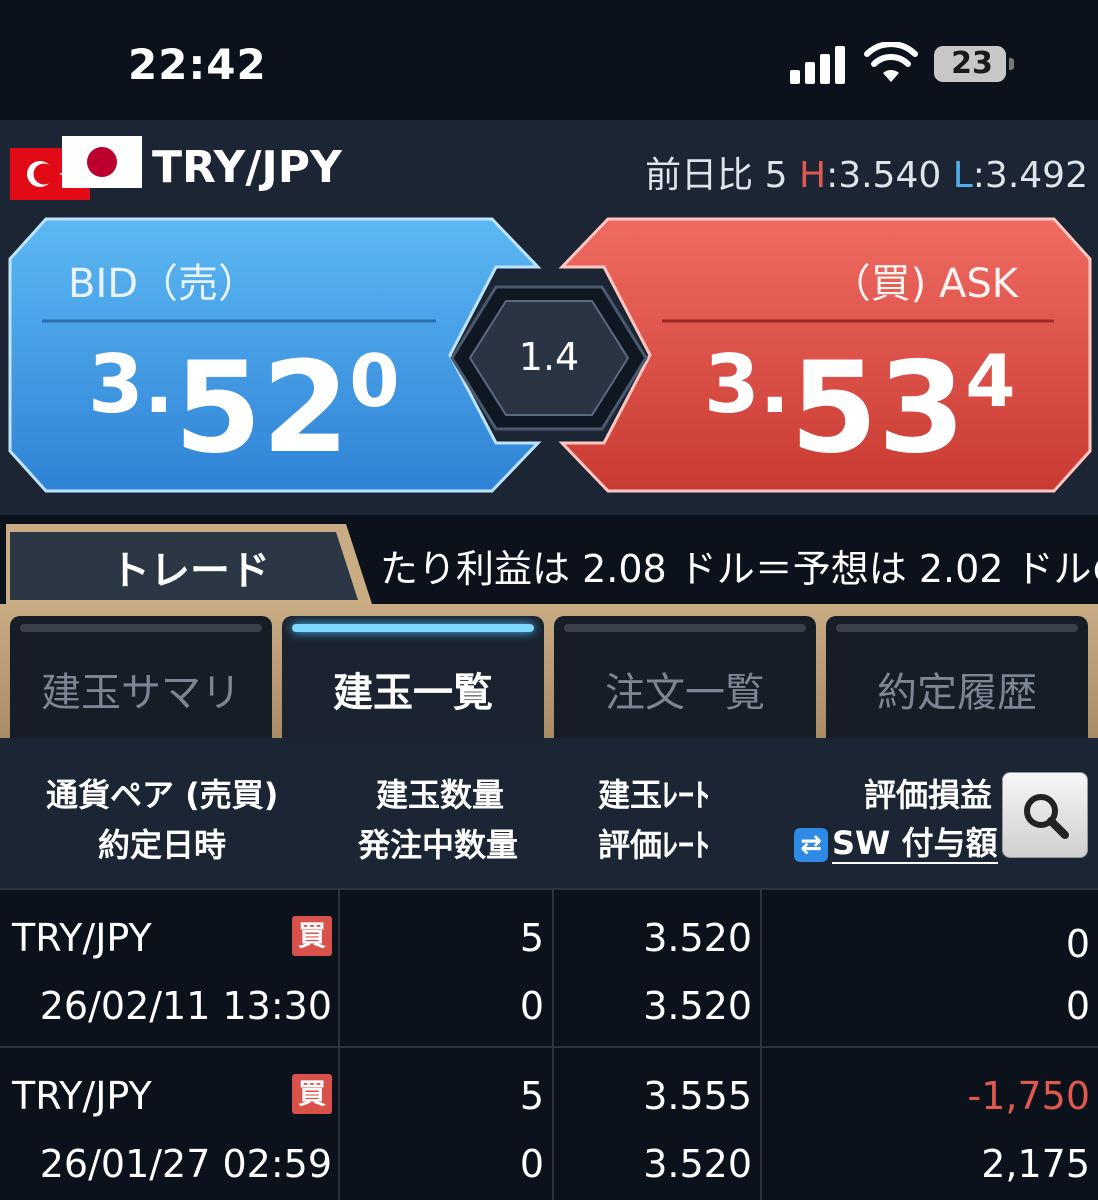  What do you see at coordinates (190, 567) in the screenshot?
I see `trade-tab: トレード` at bounding box center [190, 567].